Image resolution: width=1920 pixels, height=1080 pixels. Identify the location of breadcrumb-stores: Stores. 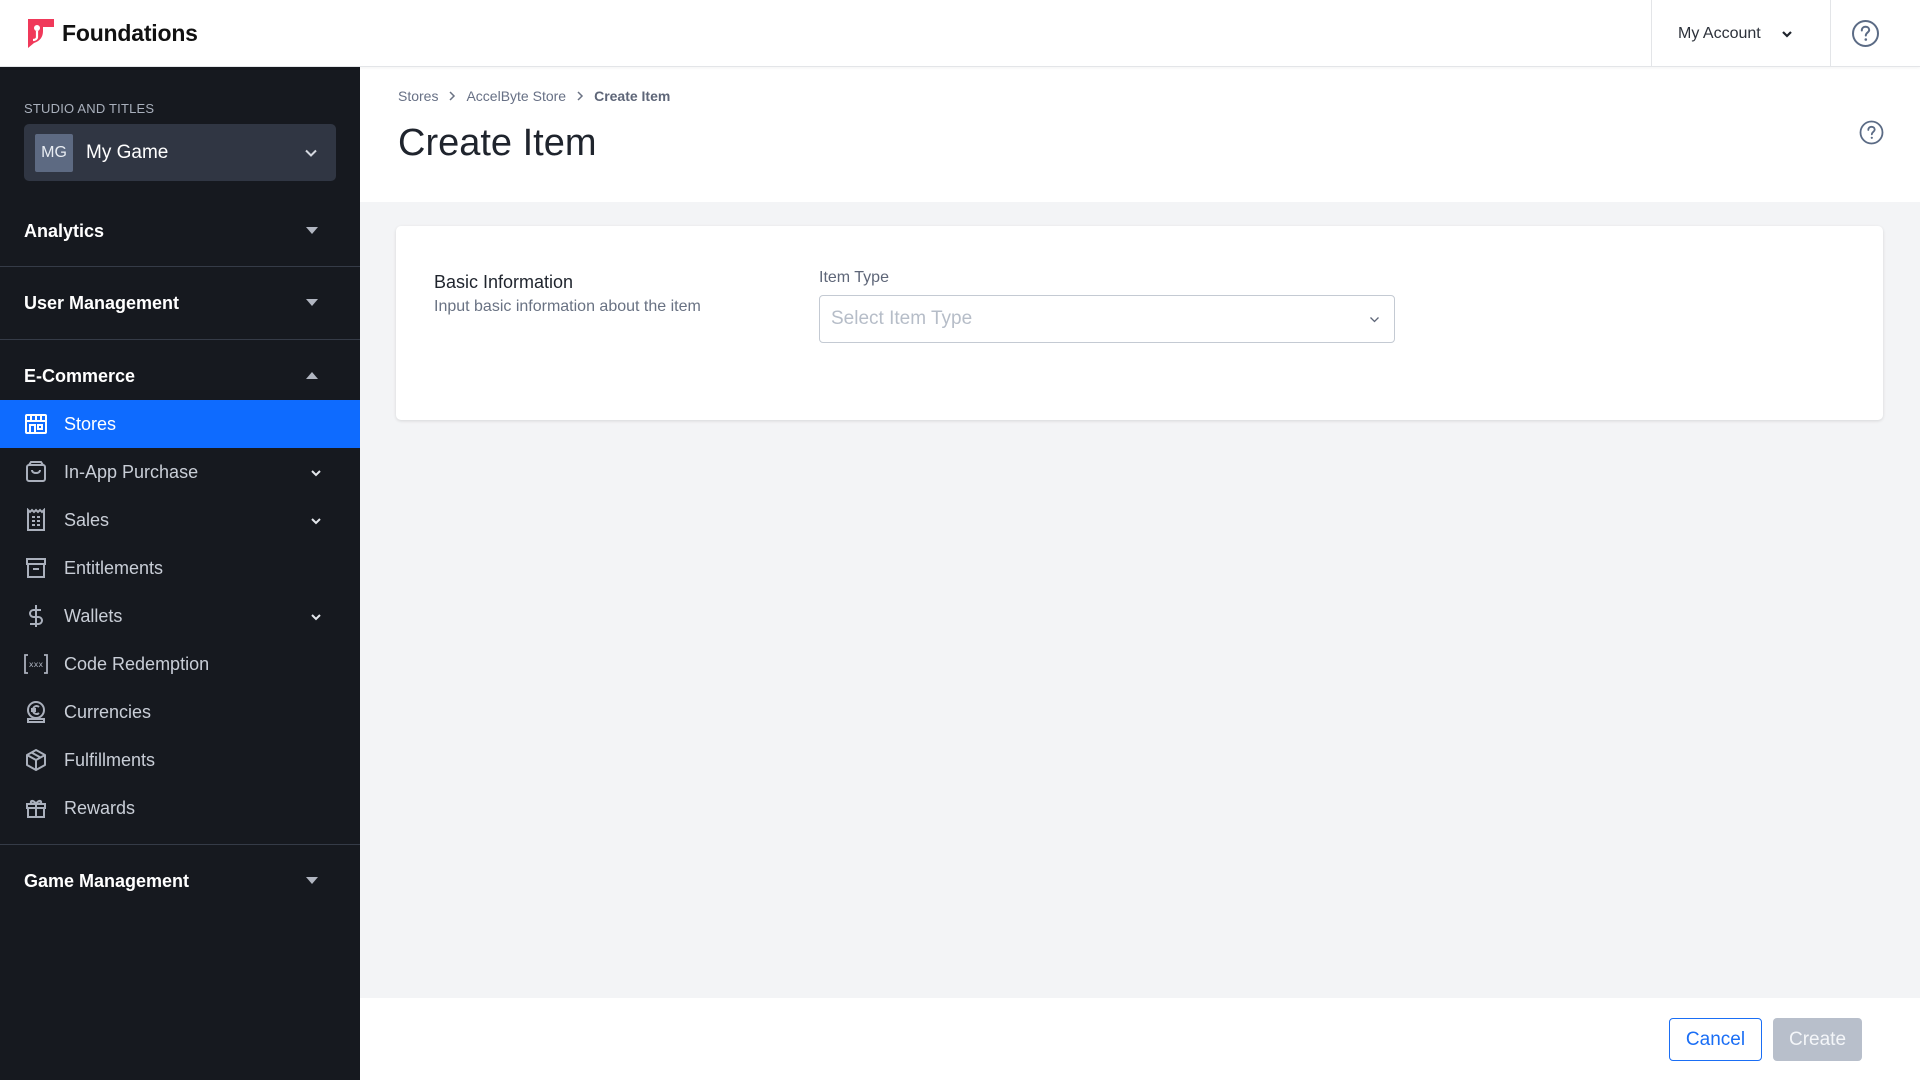
(418, 96).